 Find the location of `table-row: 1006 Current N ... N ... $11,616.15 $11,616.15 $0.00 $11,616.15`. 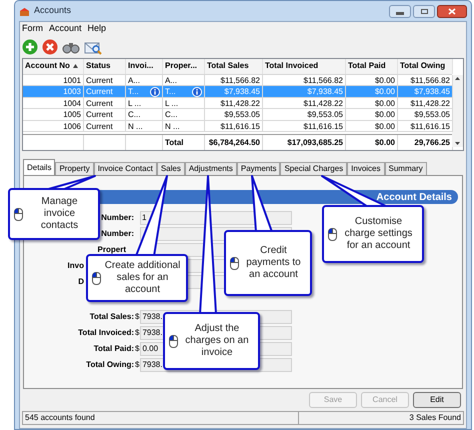

table-row: 1006 Current N ... N ... $11,616.15 $11,616.15 $0.00 $11,616.15 is located at coordinates (237, 126).